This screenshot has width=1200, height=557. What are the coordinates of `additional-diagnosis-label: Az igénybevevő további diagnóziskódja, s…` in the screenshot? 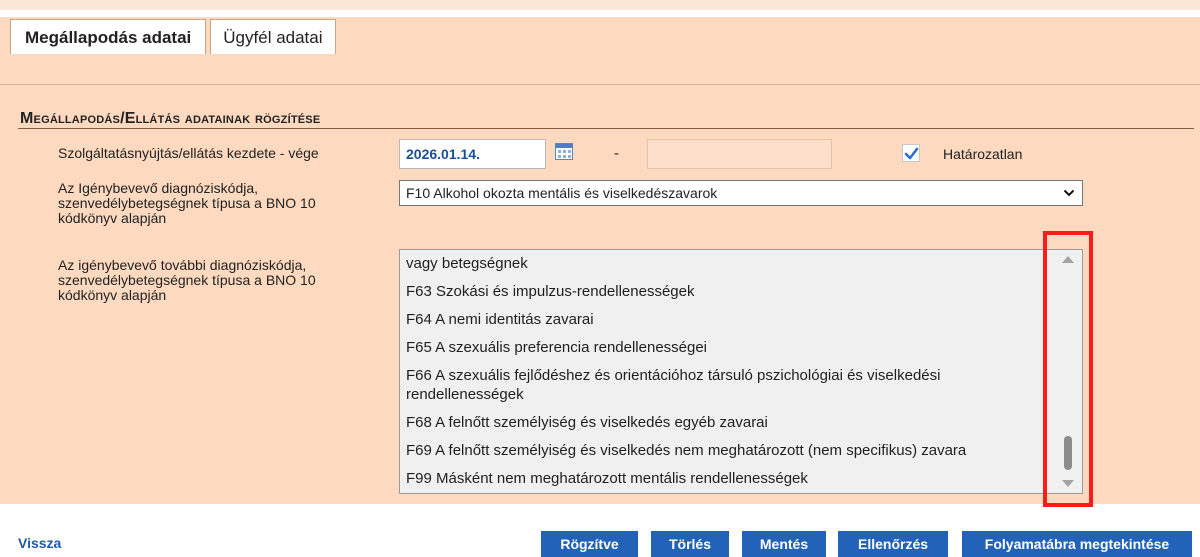 It's located at (187, 280).